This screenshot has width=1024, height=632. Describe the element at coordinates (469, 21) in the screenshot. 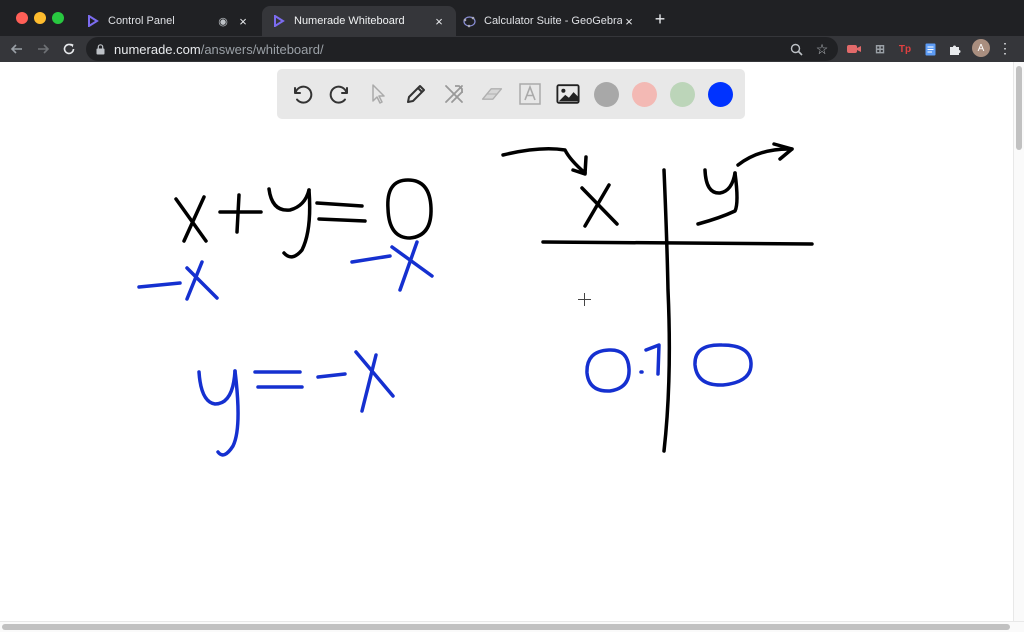

I see `geogebra-logo-icon` at that location.